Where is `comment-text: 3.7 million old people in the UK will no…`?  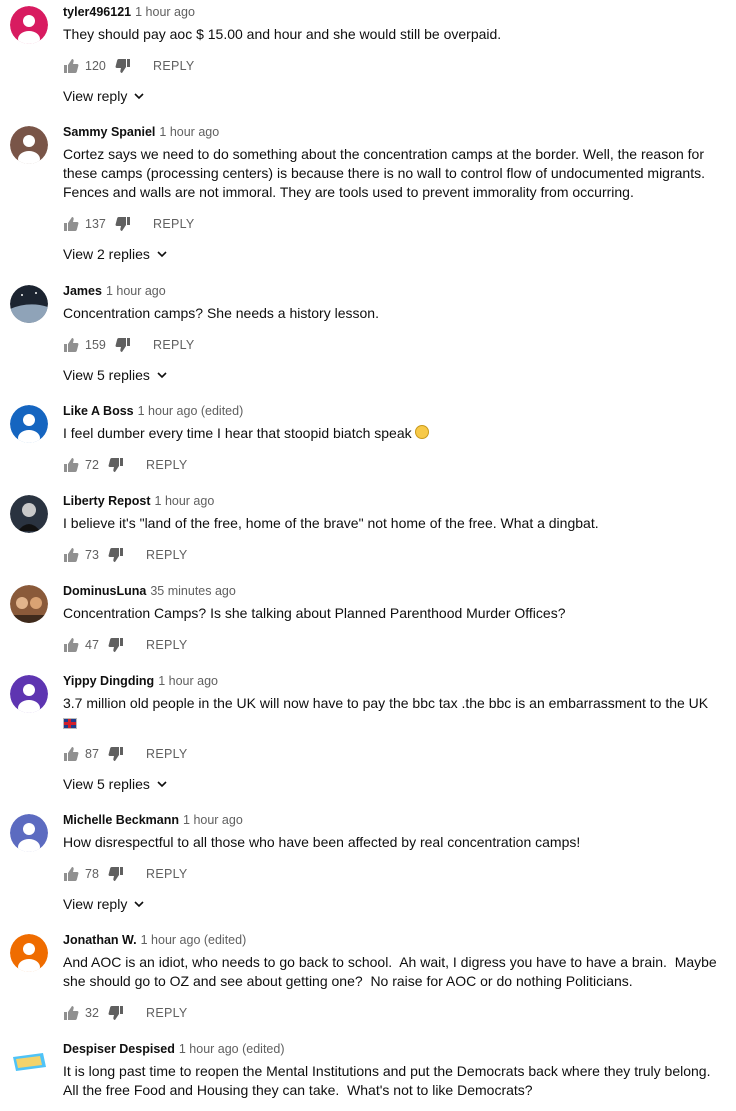 comment-text: 3.7 million old people in the UK will no… is located at coordinates (386, 703).